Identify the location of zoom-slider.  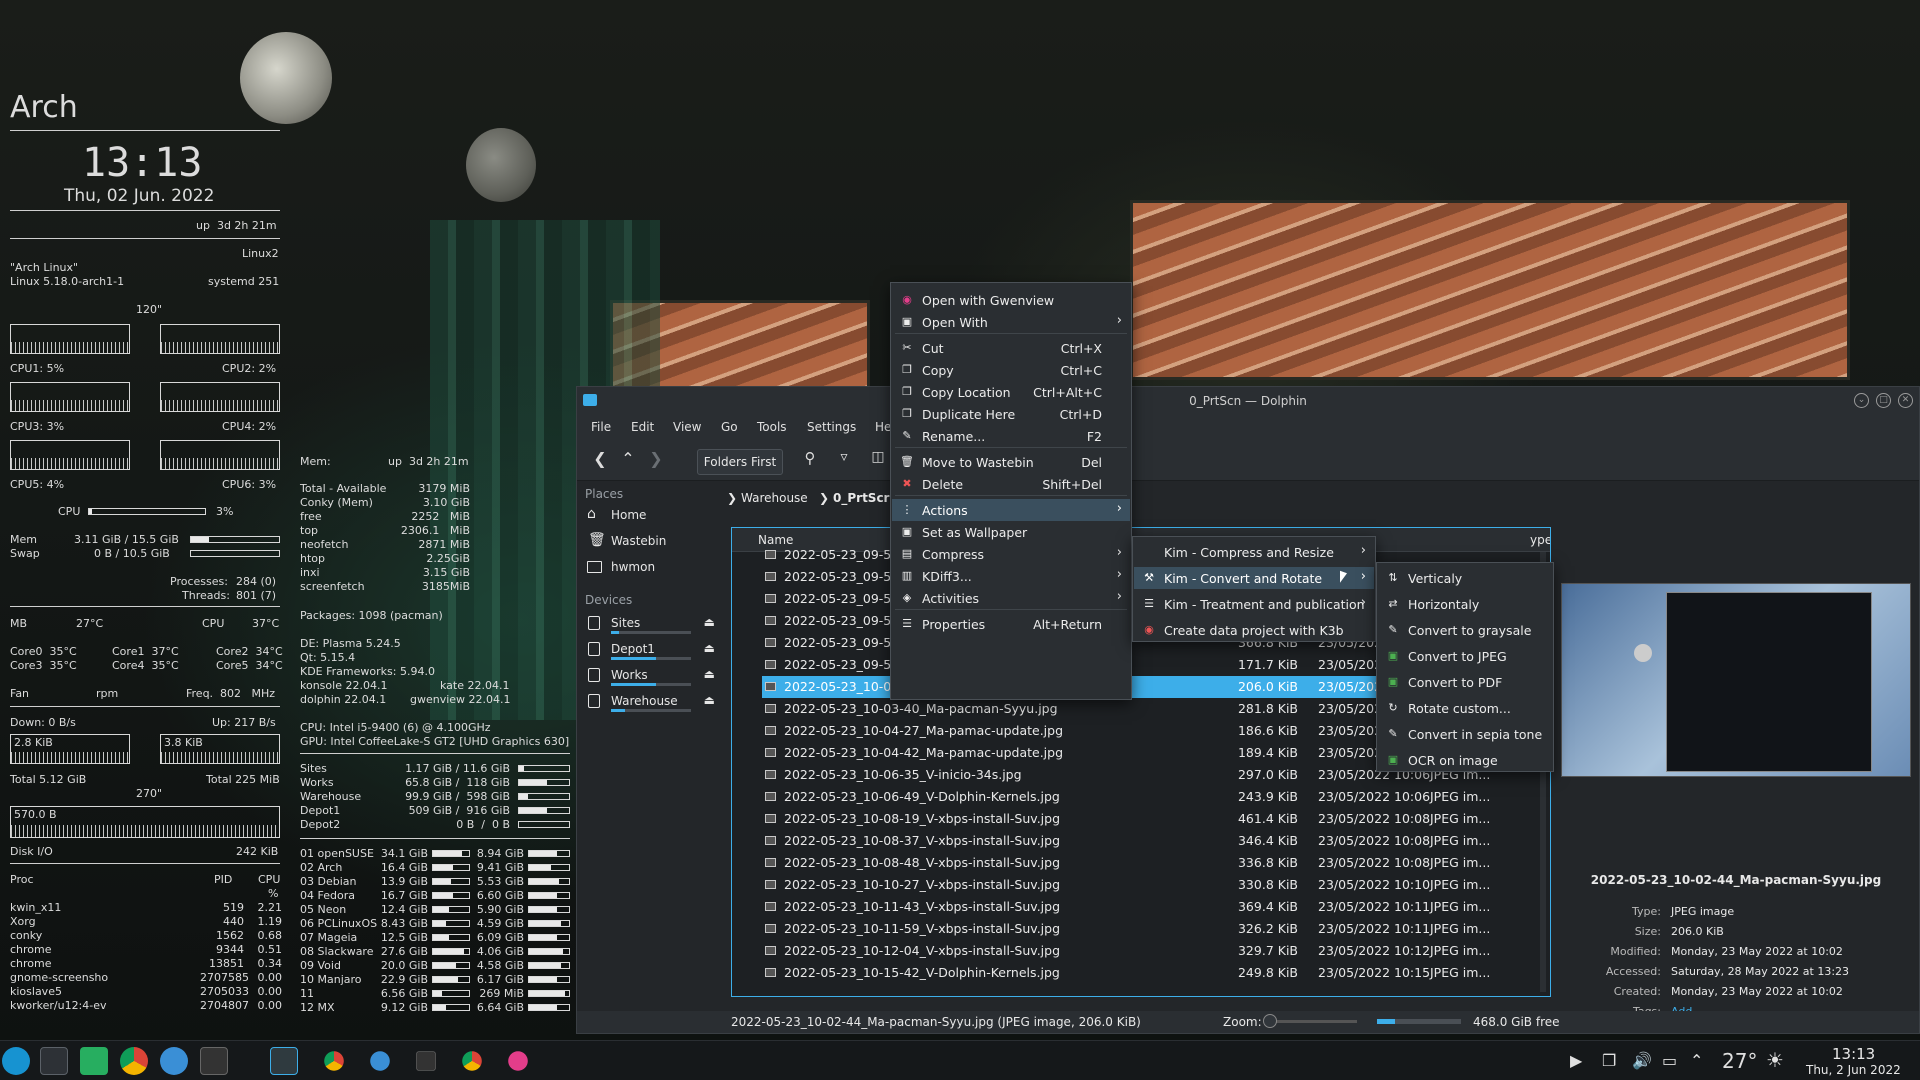
(1310, 1021).